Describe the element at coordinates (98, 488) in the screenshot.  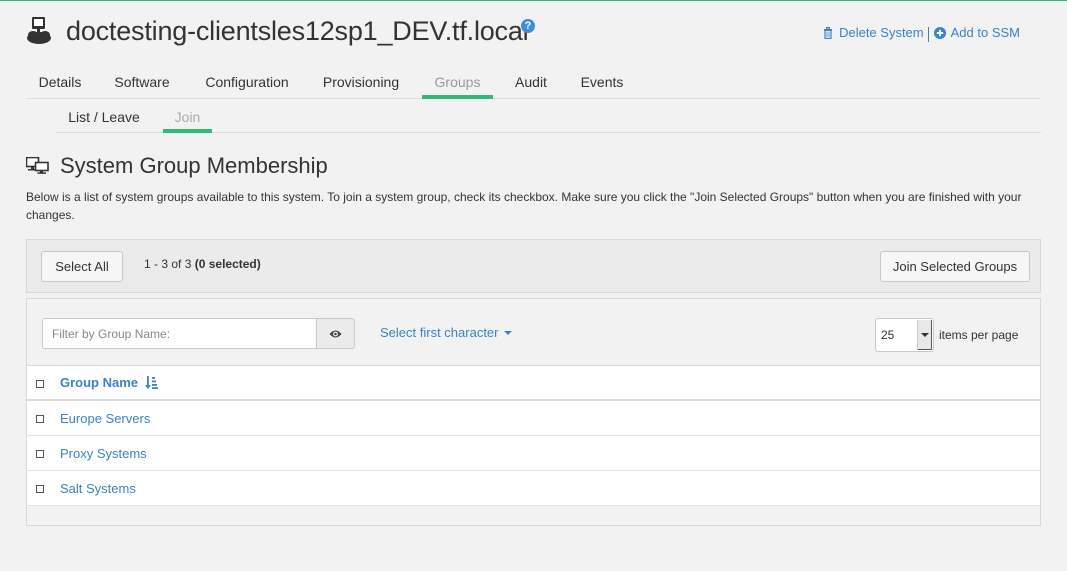
I see `group-link: Salt Systems` at that location.